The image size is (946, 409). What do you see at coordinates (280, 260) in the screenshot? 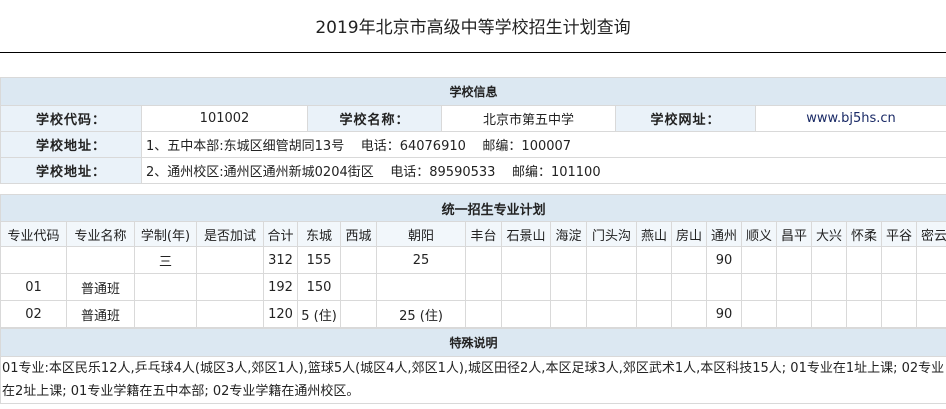
I see `plan-cell: 312` at bounding box center [280, 260].